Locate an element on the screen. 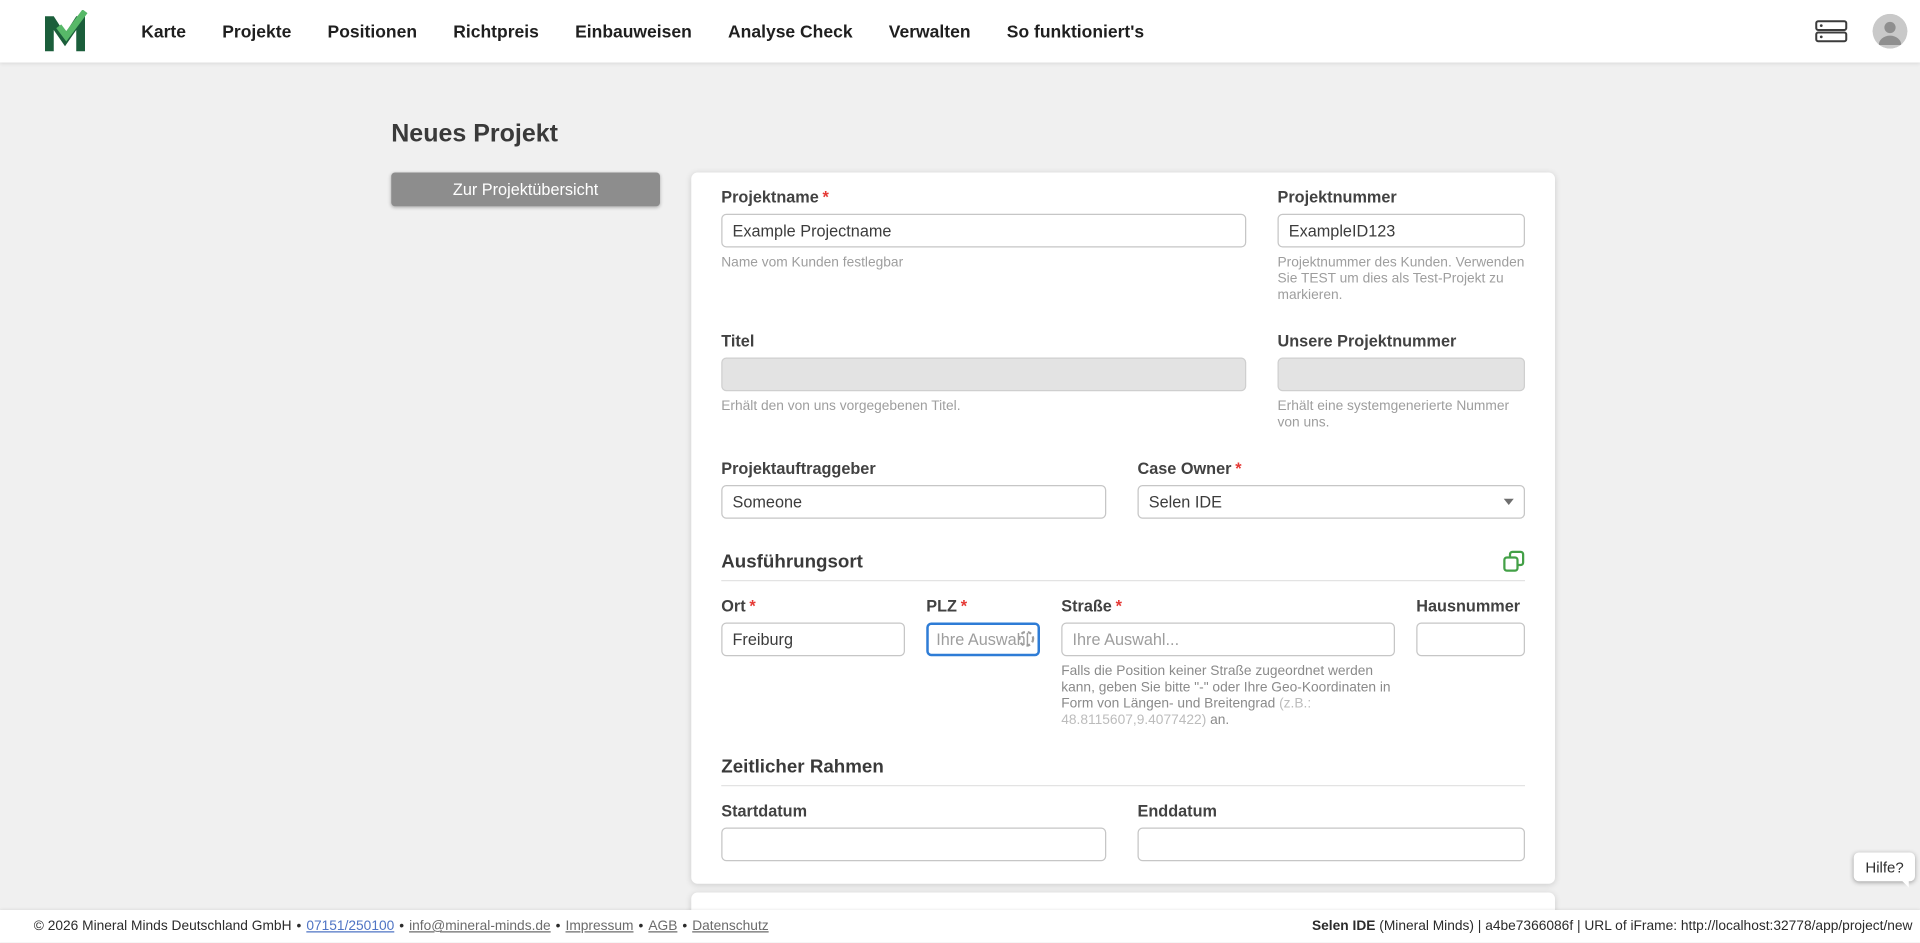 The height and width of the screenshot is (943, 1920). chevron-down-icon is located at coordinates (1508, 501).